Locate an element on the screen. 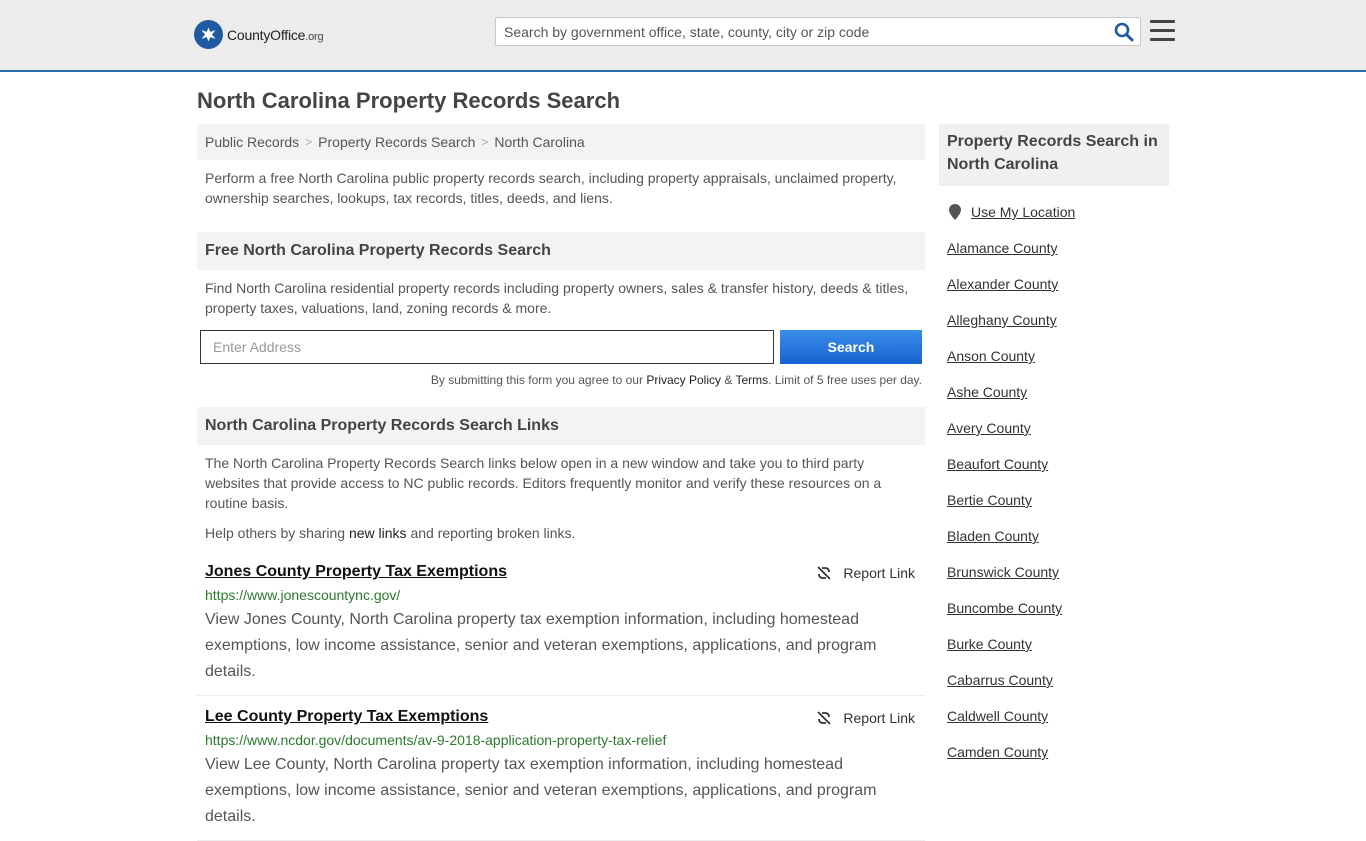 Image resolution: width=1366 pixels, height=841 pixels. site-logo: CountyOffice.org is located at coordinates (259, 34).